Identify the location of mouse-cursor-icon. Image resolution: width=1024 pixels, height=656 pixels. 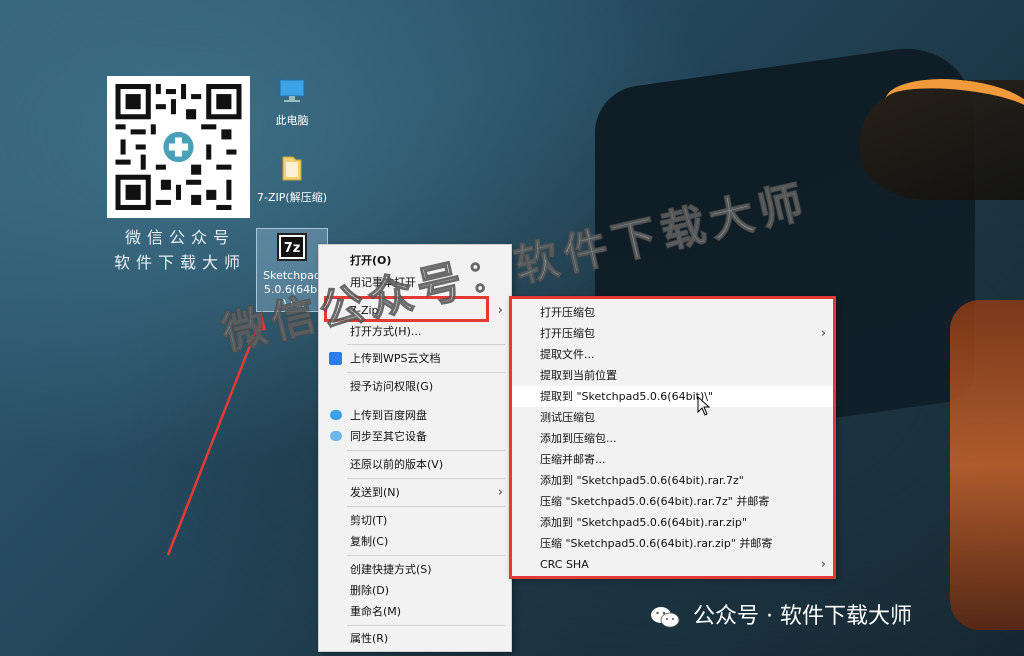
(704, 406).